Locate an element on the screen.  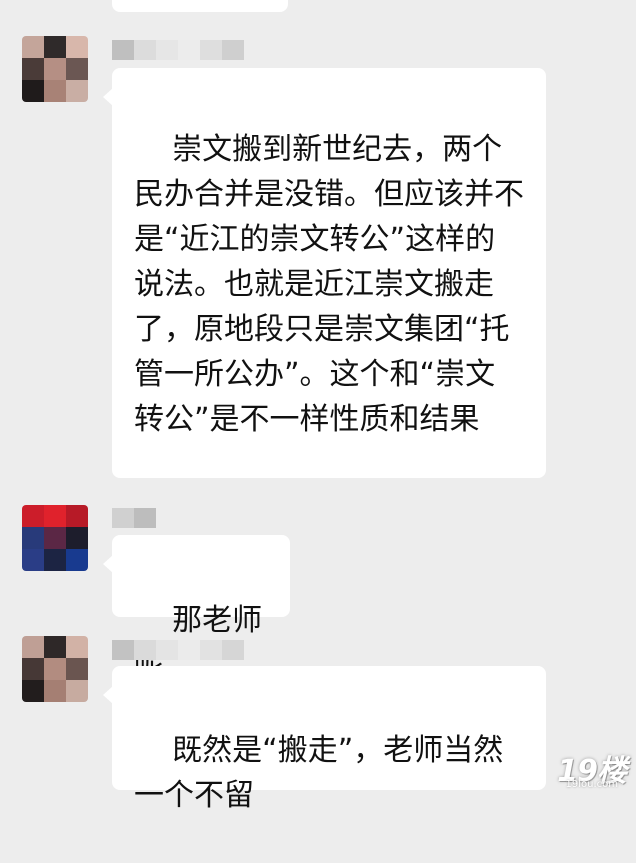
message-text: 既然是“搬走”，老师当然一个不留 is located at coordinates (319, 773).